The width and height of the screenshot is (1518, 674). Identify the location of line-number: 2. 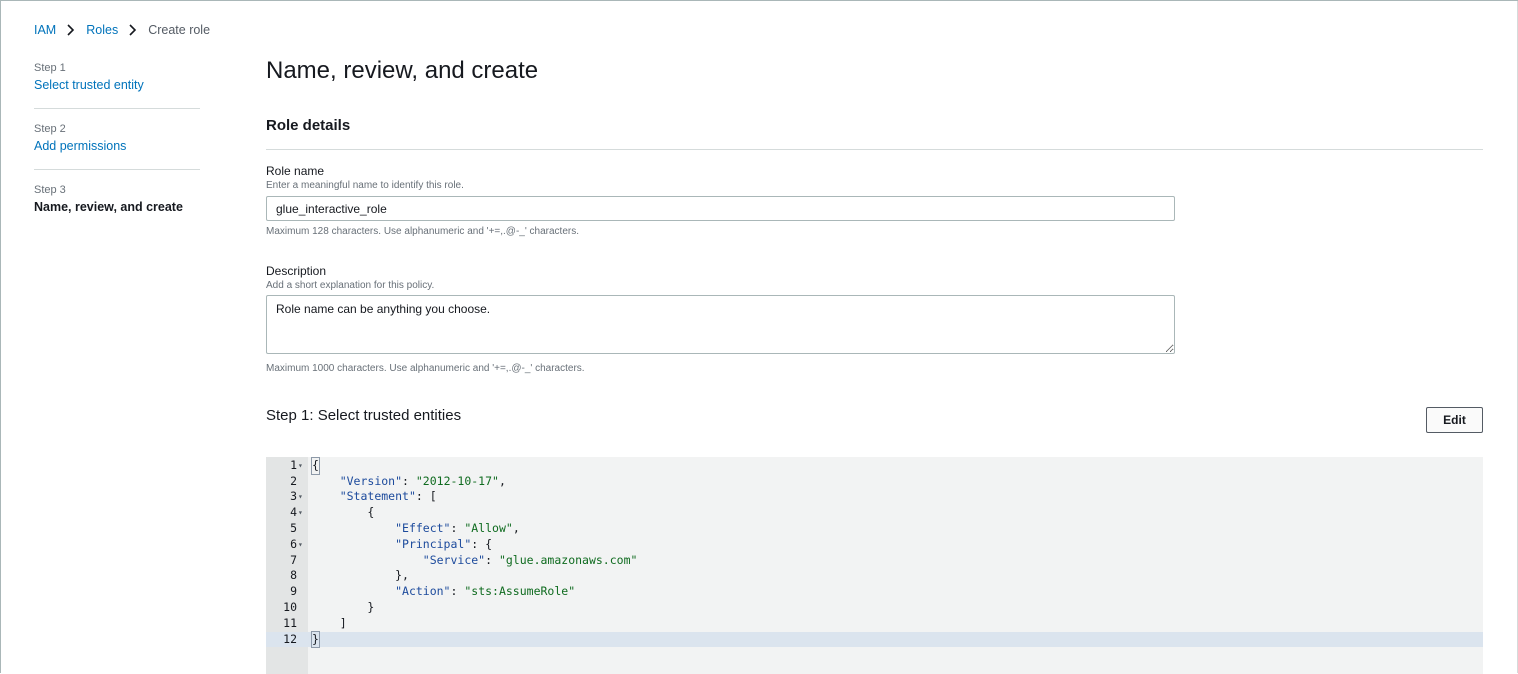
(293, 480).